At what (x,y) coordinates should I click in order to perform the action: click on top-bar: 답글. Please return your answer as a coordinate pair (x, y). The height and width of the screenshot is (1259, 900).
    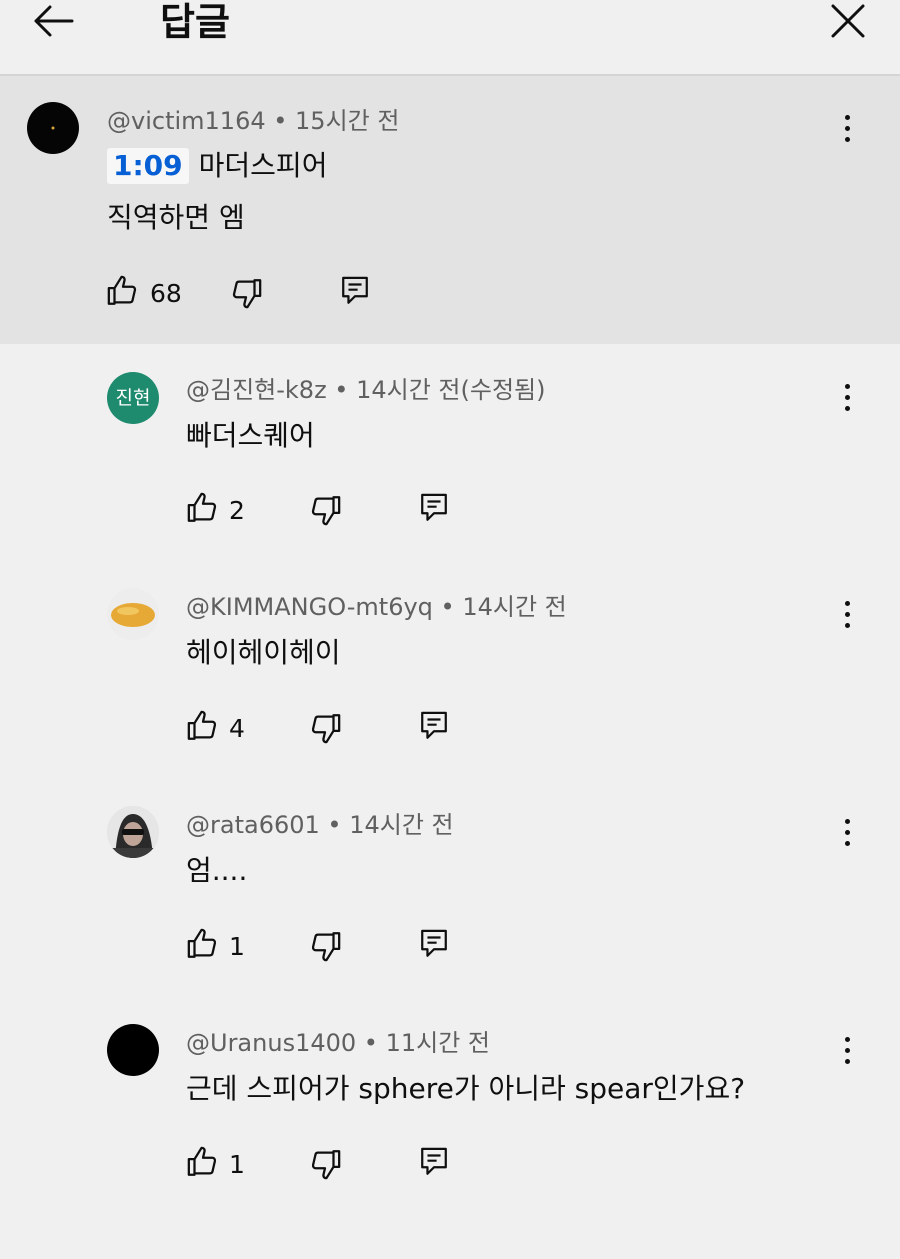
    Looking at the image, I should click on (450, 38).